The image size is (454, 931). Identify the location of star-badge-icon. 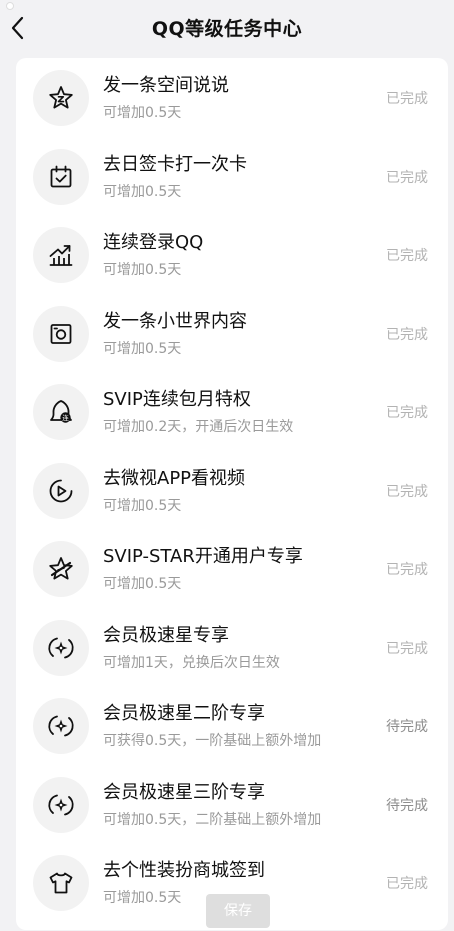
(61, 568).